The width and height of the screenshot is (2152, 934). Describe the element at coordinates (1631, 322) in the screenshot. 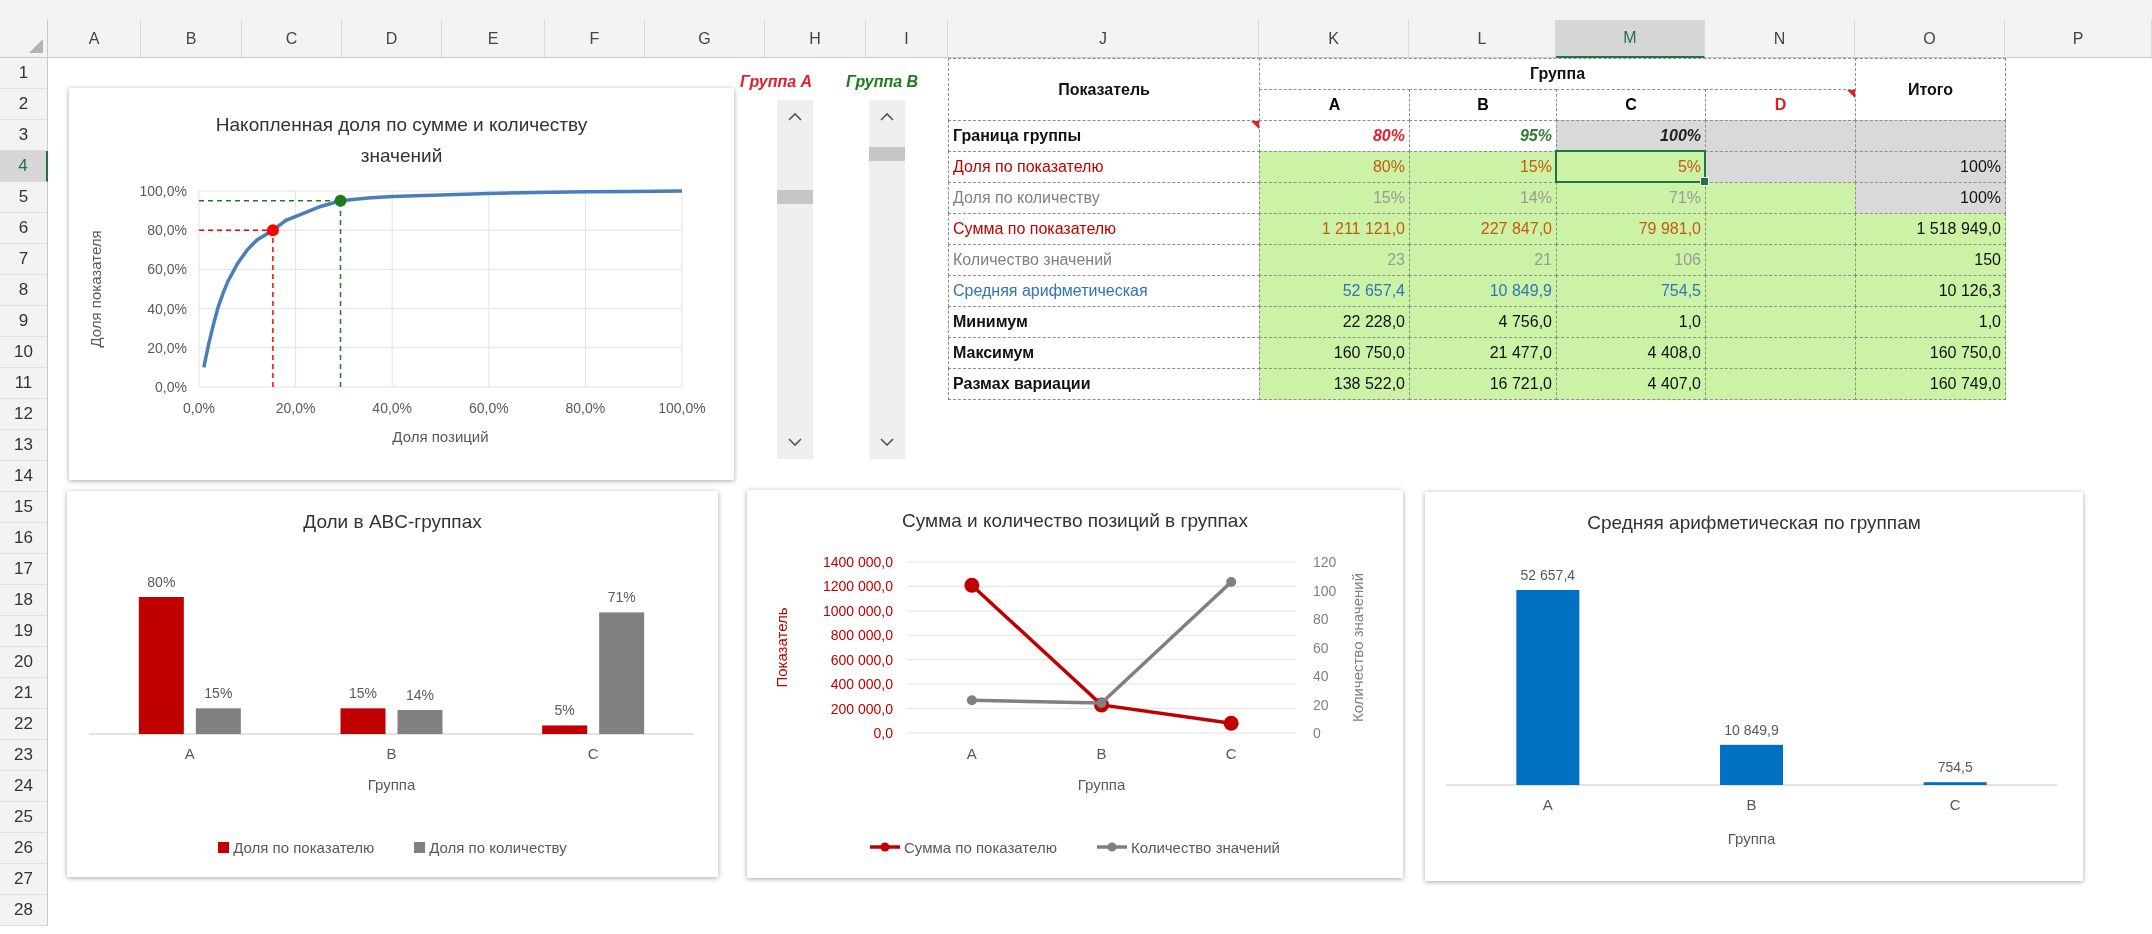

I see `table-cell: 1,0` at that location.